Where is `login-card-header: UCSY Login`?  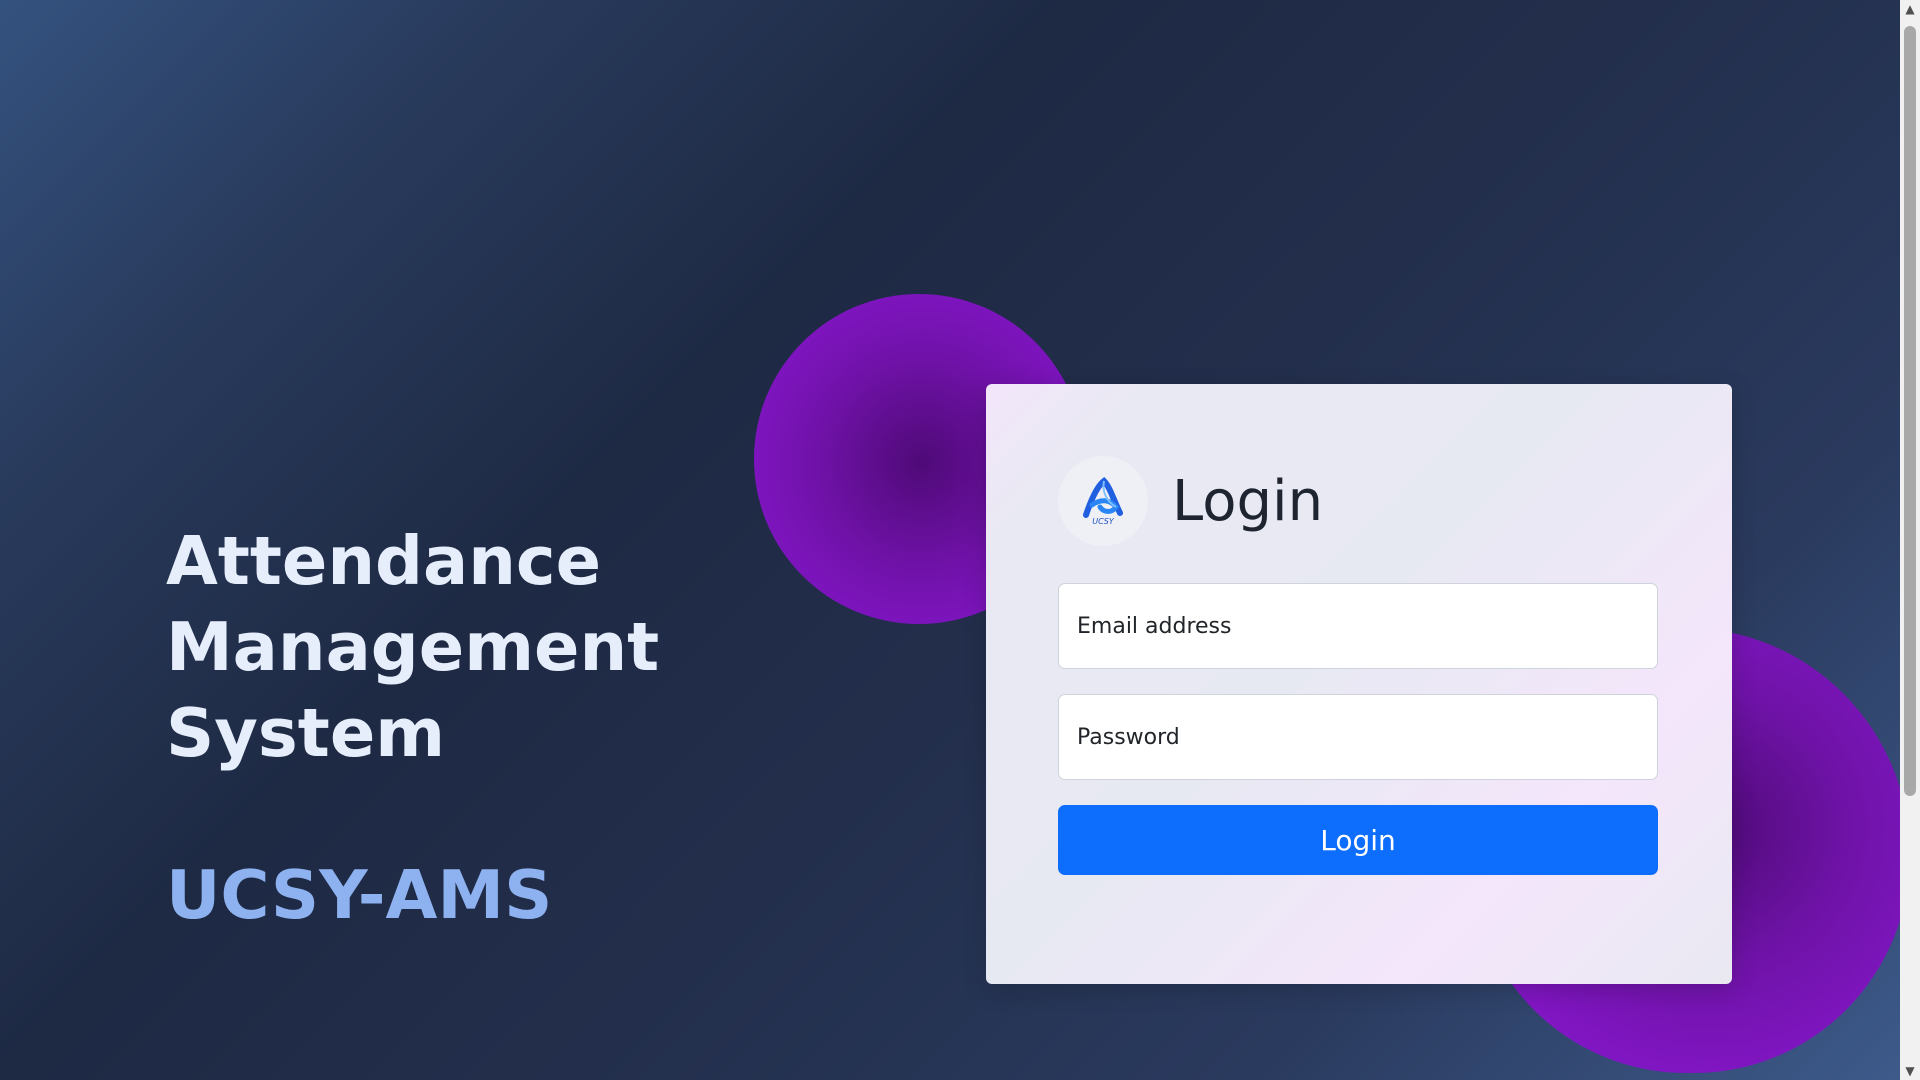
login-card-header: UCSY Login is located at coordinates (1190, 501).